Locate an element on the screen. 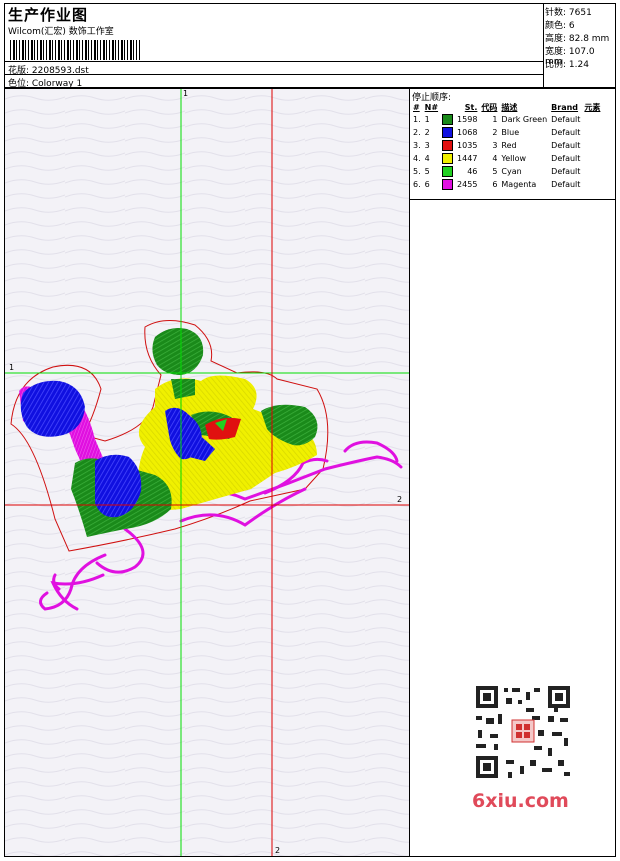  design-scale: 比例: 1.24 is located at coordinates (567, 65).